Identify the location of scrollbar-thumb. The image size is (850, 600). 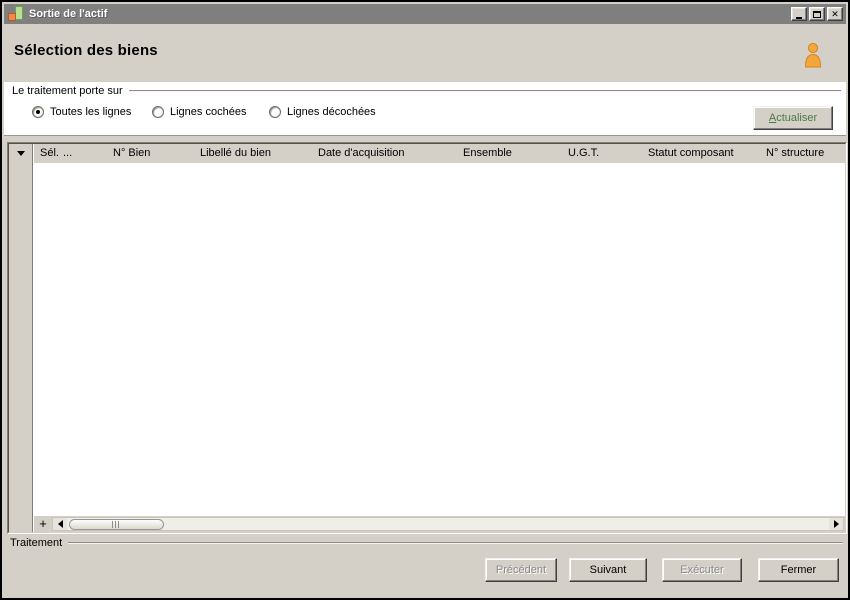
(116, 524).